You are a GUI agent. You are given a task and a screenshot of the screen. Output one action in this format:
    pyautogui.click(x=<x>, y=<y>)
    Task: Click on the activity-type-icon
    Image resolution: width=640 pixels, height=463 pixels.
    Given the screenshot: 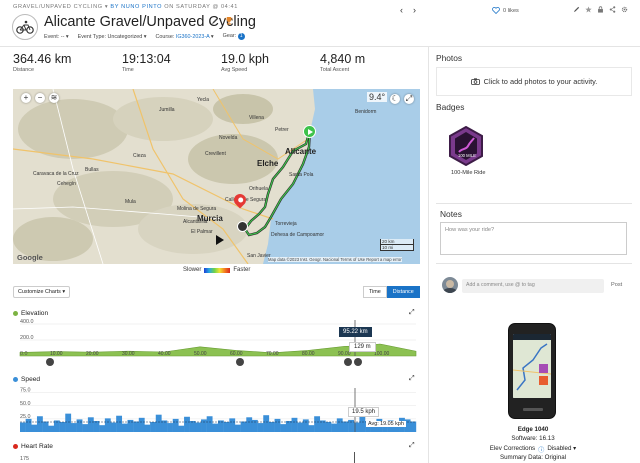 What is the action you would take?
    pyautogui.click(x=25, y=27)
    